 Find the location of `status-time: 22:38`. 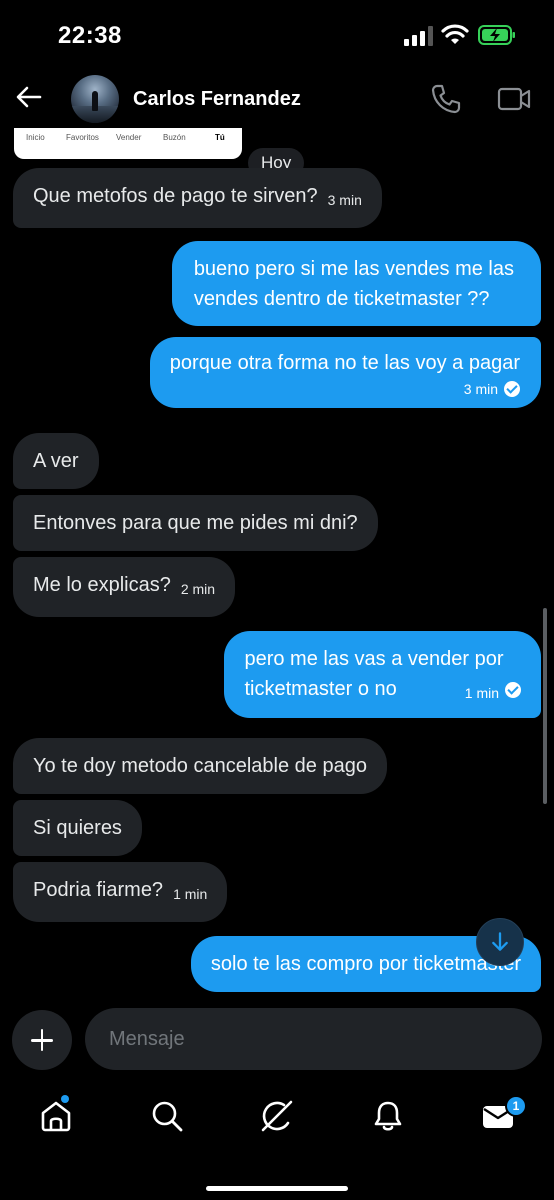

status-time: 22:38 is located at coordinates (90, 35).